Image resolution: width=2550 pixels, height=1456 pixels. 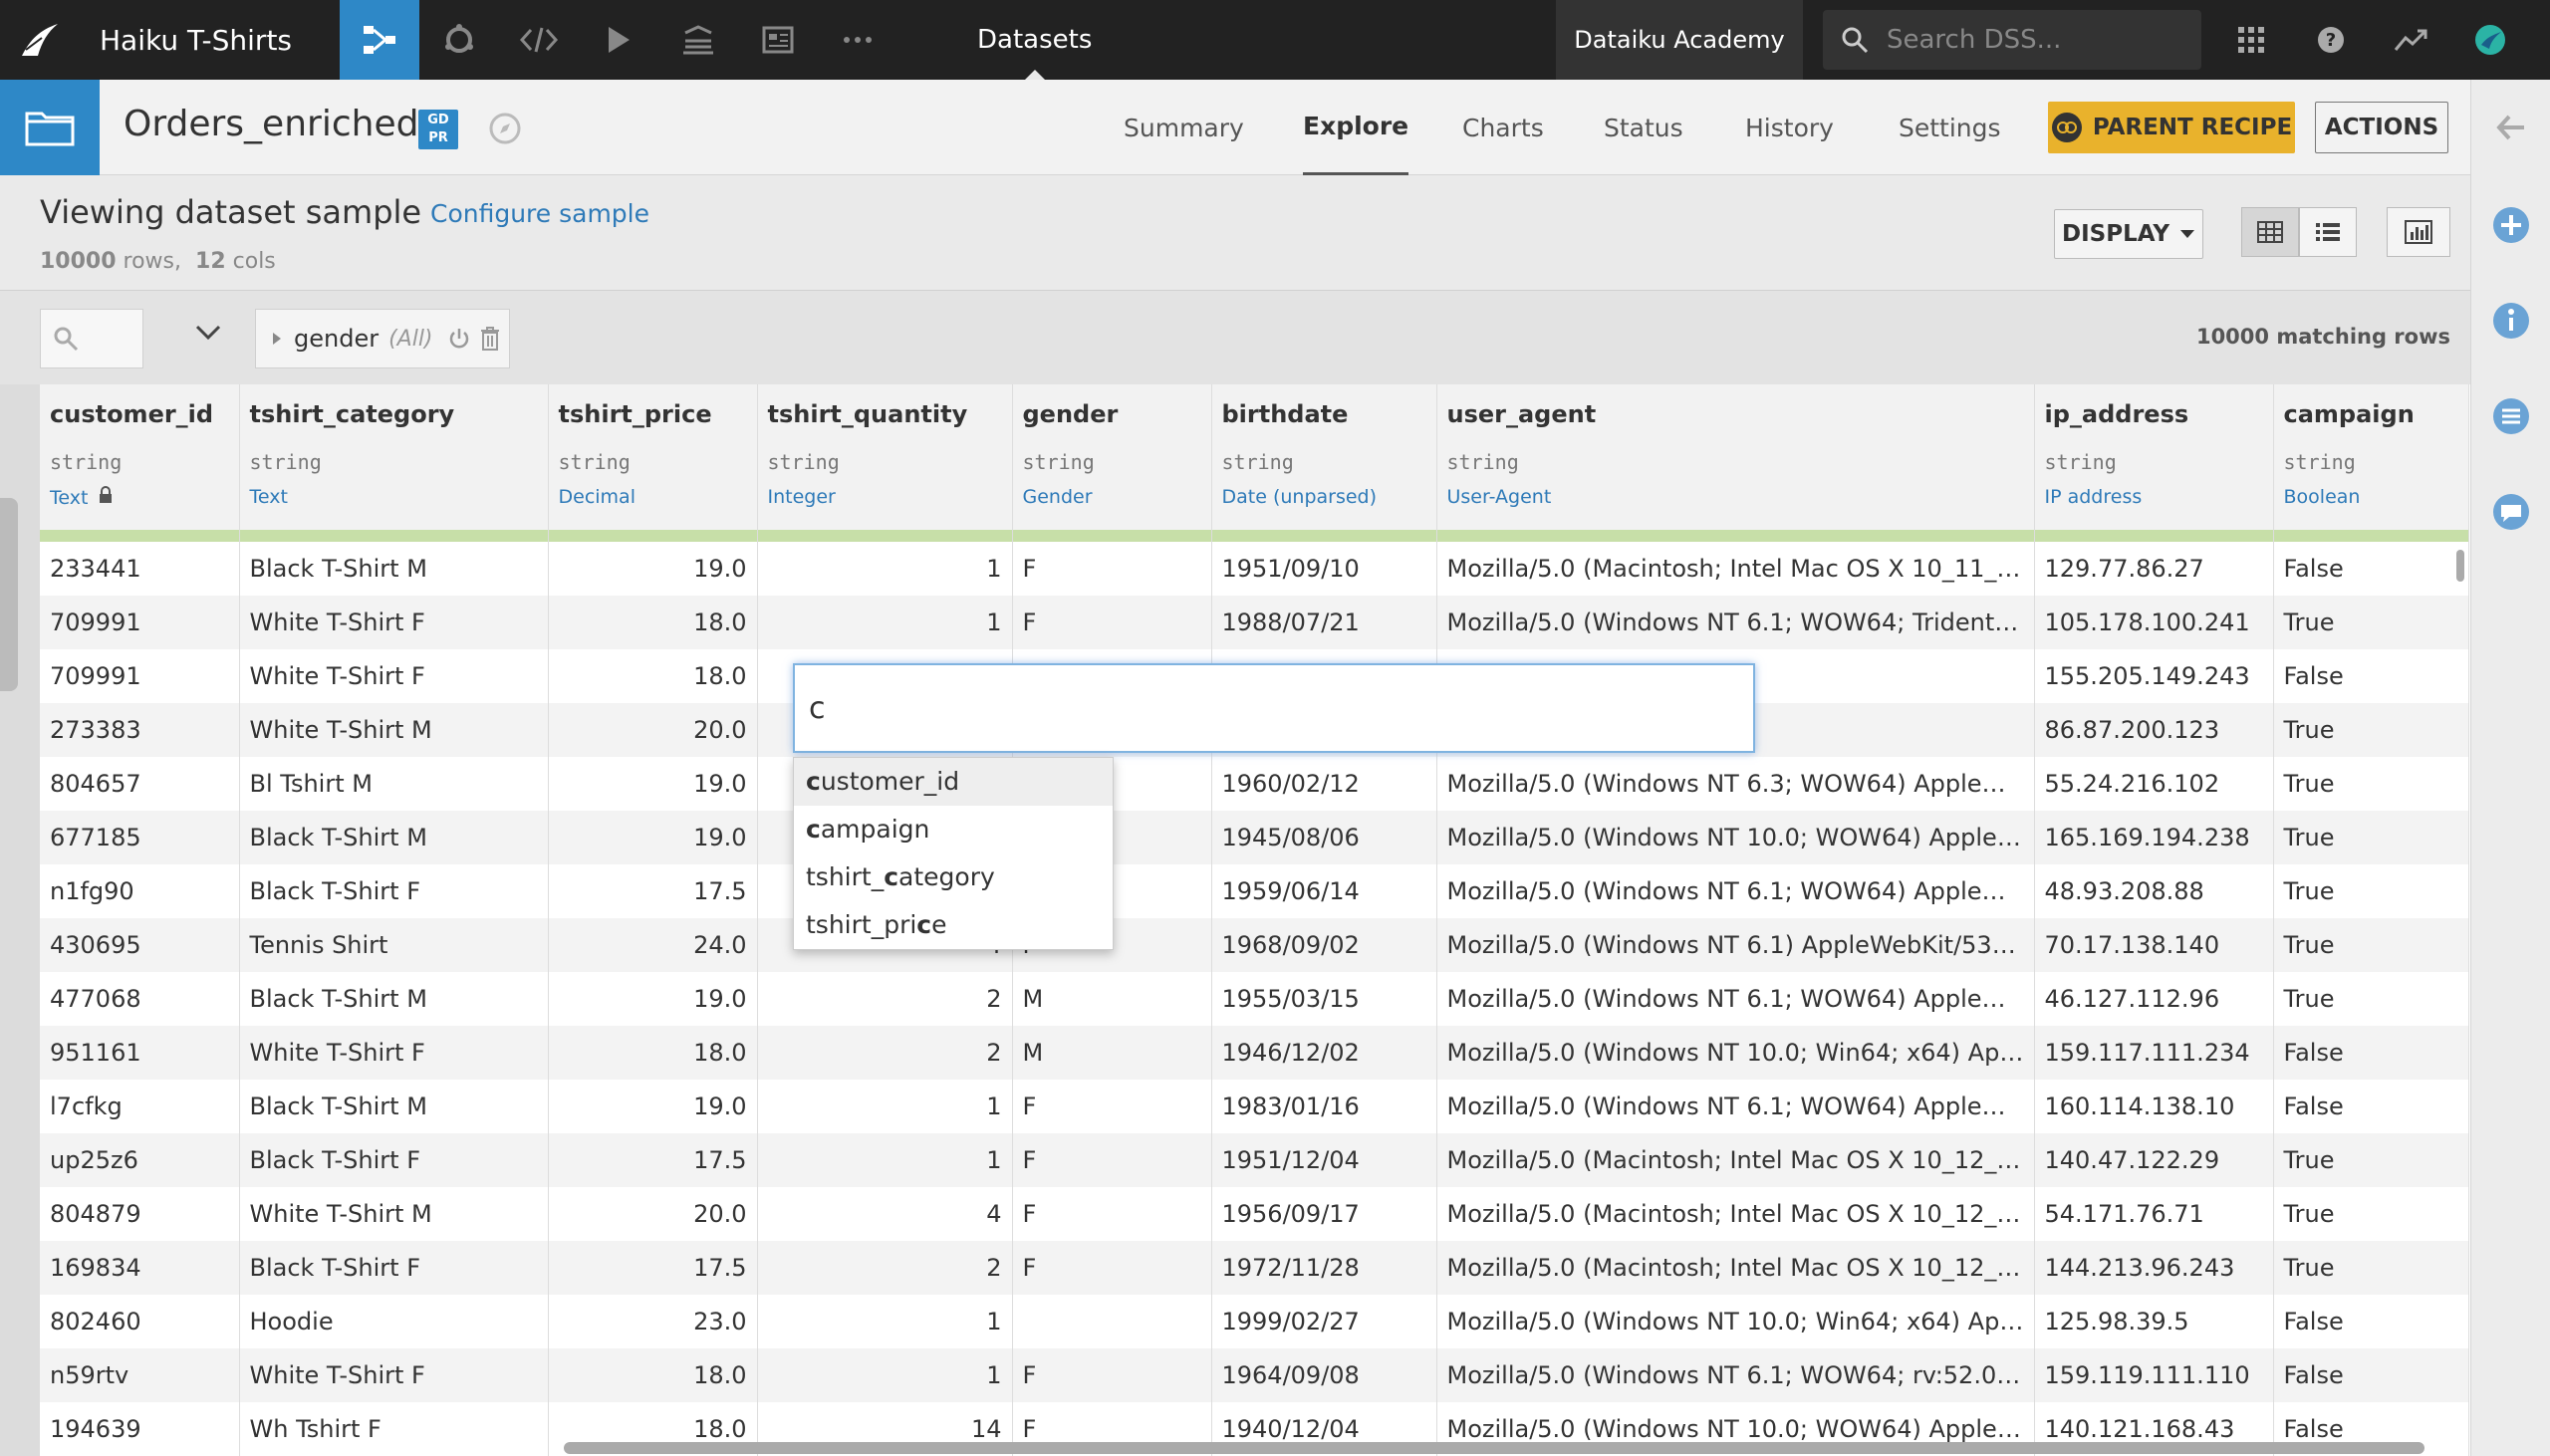 What do you see at coordinates (1735, 457) in the screenshot?
I see `column-header-user-agent: user_agent string User-Agent` at bounding box center [1735, 457].